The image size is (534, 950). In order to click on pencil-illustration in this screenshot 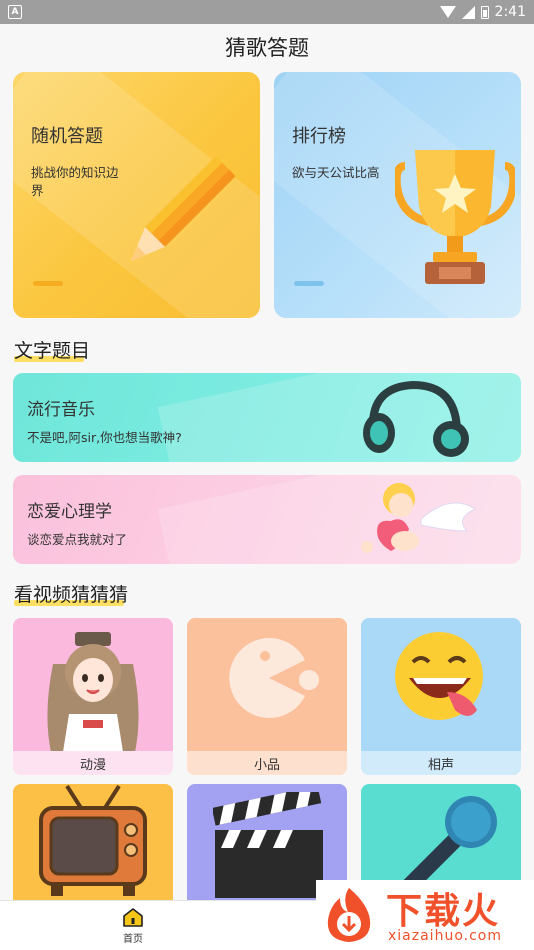, I will do `click(183, 209)`.